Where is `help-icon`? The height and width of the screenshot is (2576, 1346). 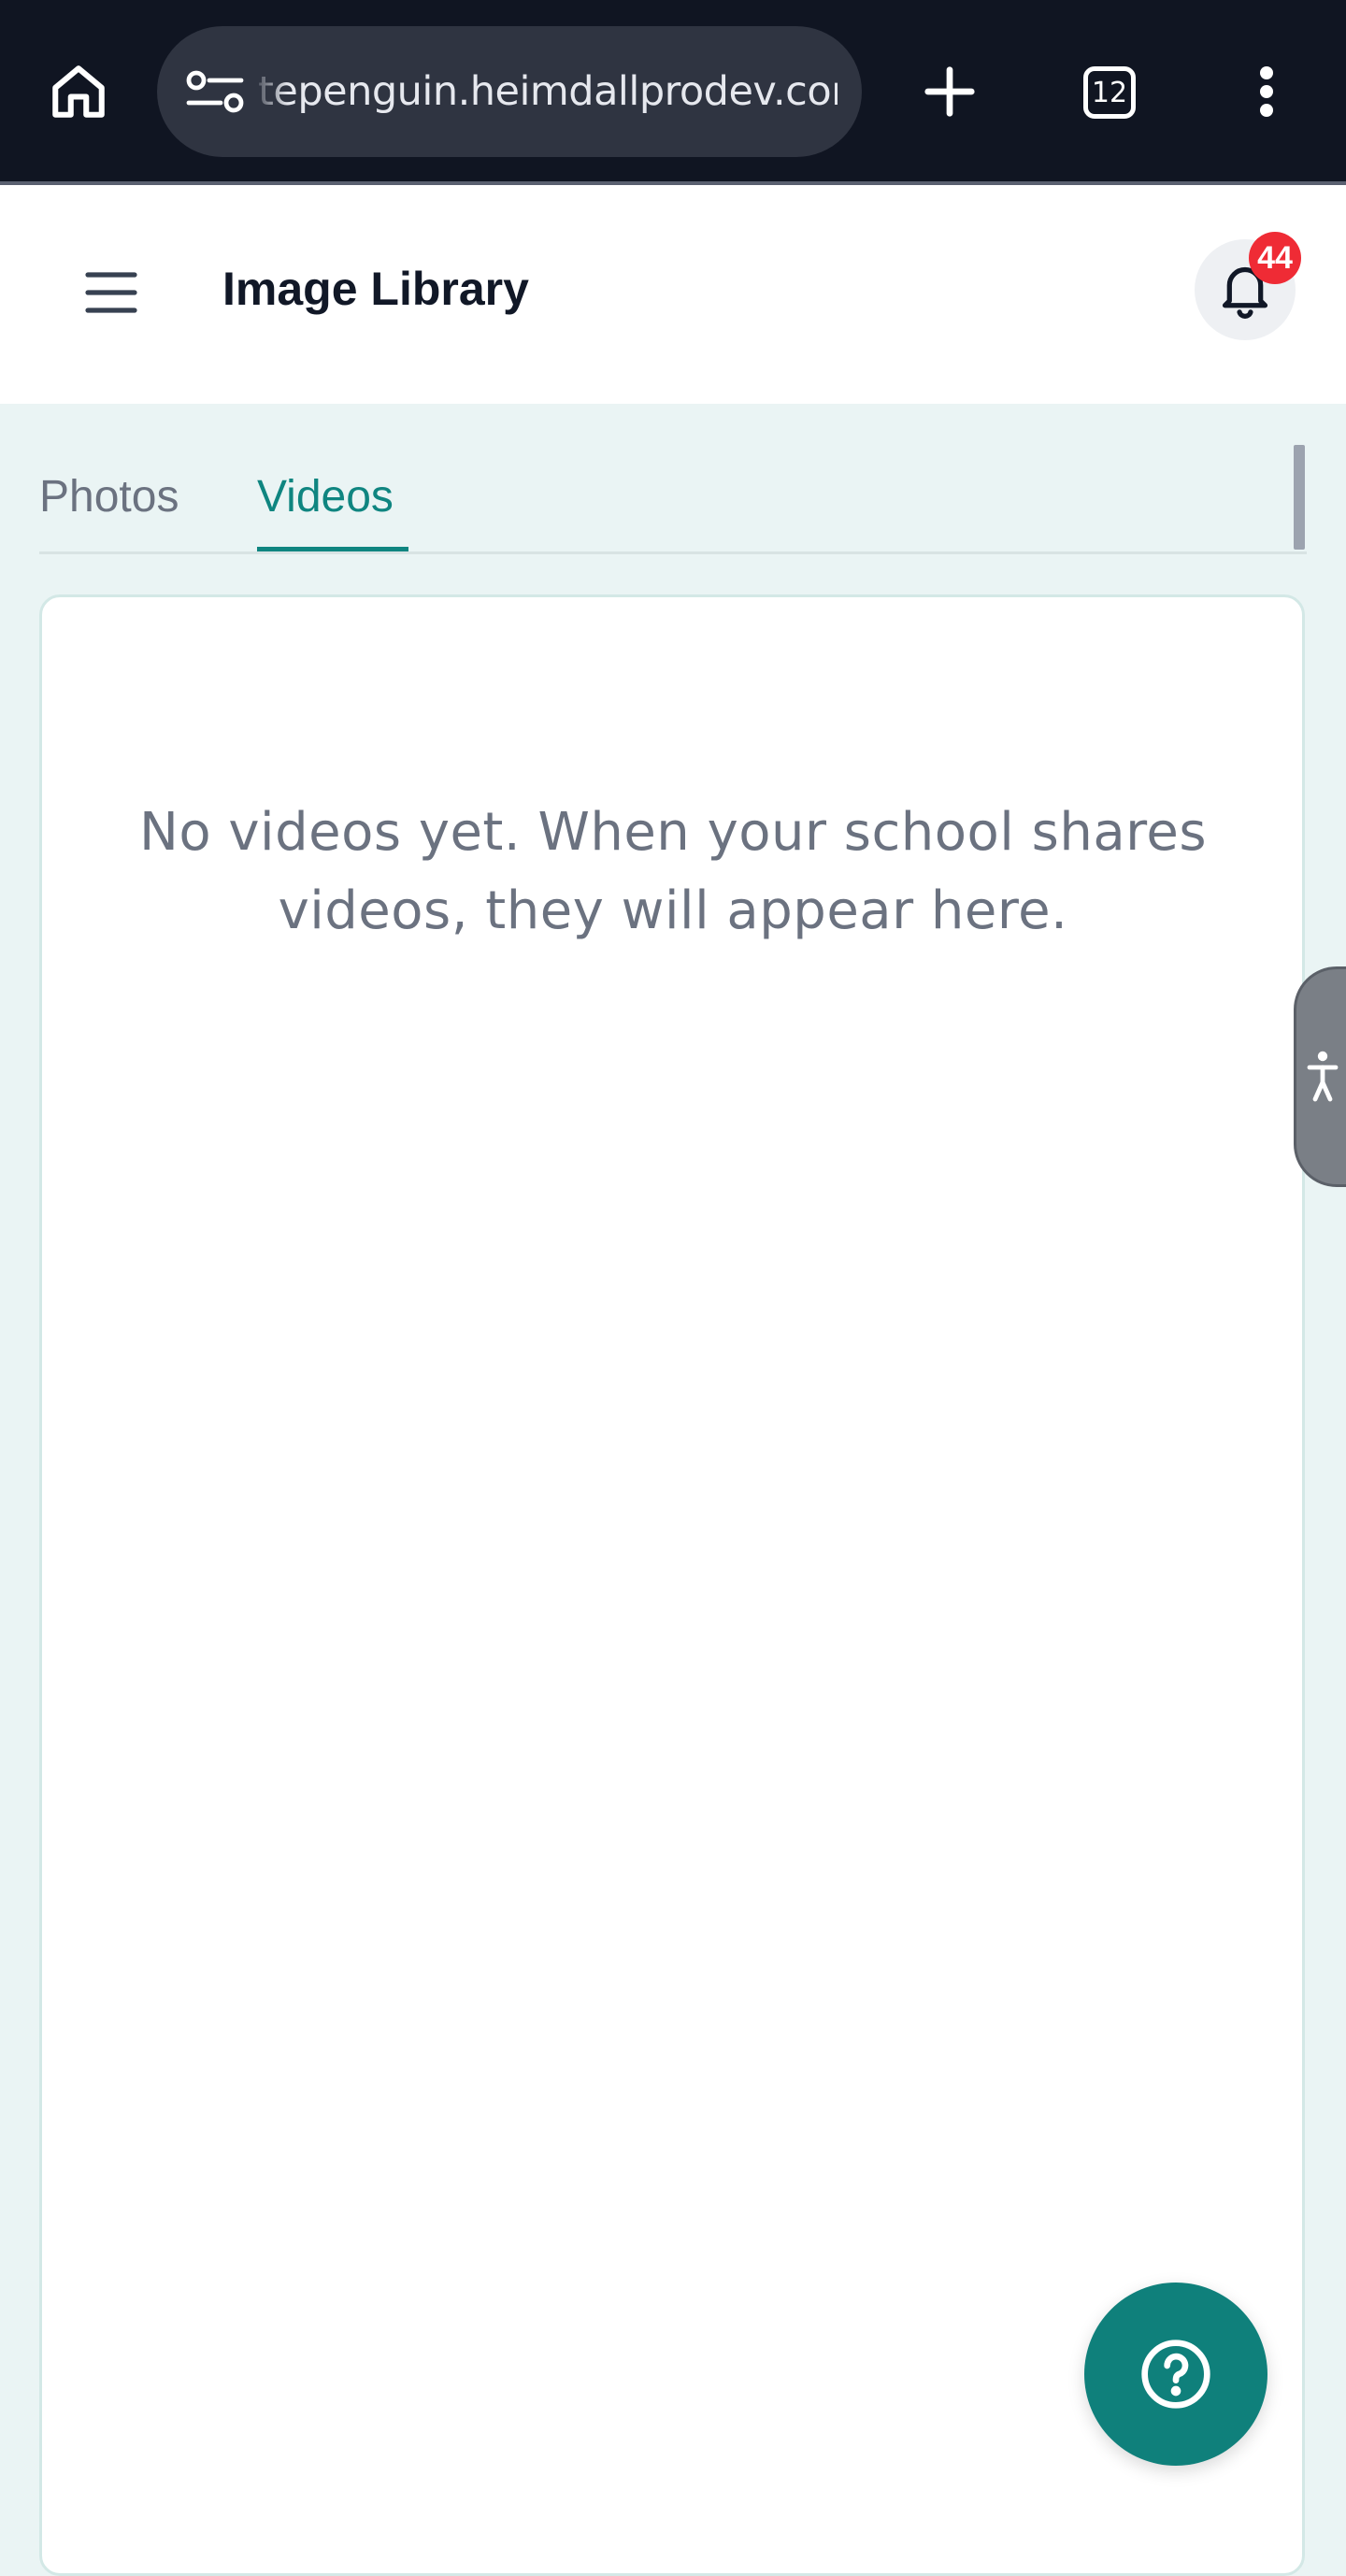
help-icon is located at coordinates (1175, 2374).